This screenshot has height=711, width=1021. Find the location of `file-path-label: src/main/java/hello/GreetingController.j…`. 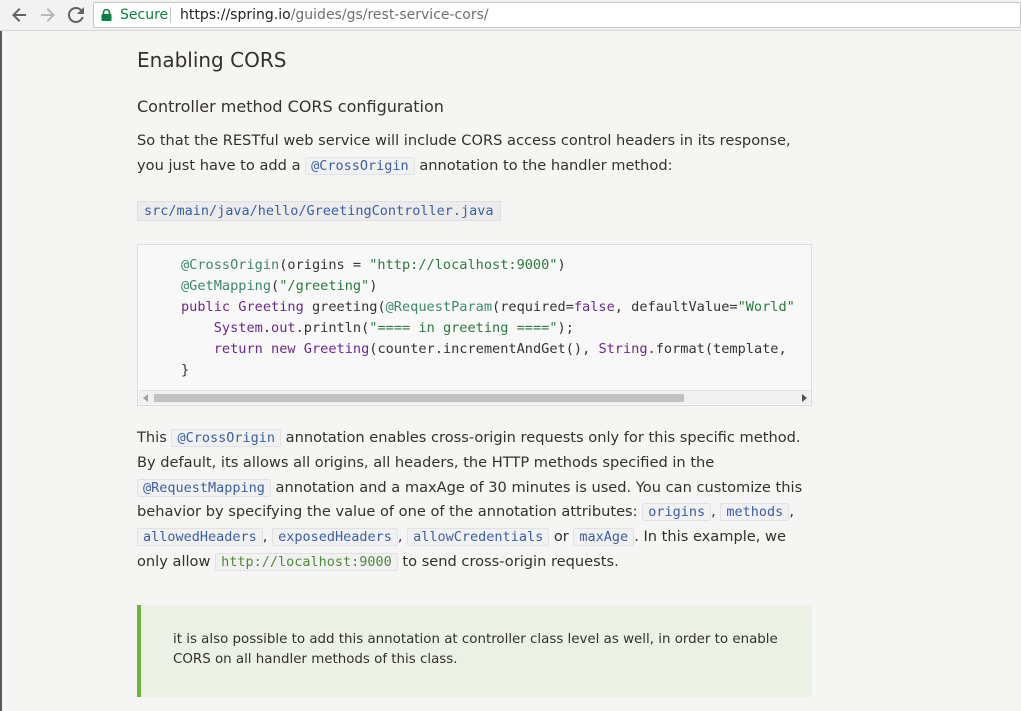

file-path-label: src/main/java/hello/GreetingController.j… is located at coordinates (319, 211).